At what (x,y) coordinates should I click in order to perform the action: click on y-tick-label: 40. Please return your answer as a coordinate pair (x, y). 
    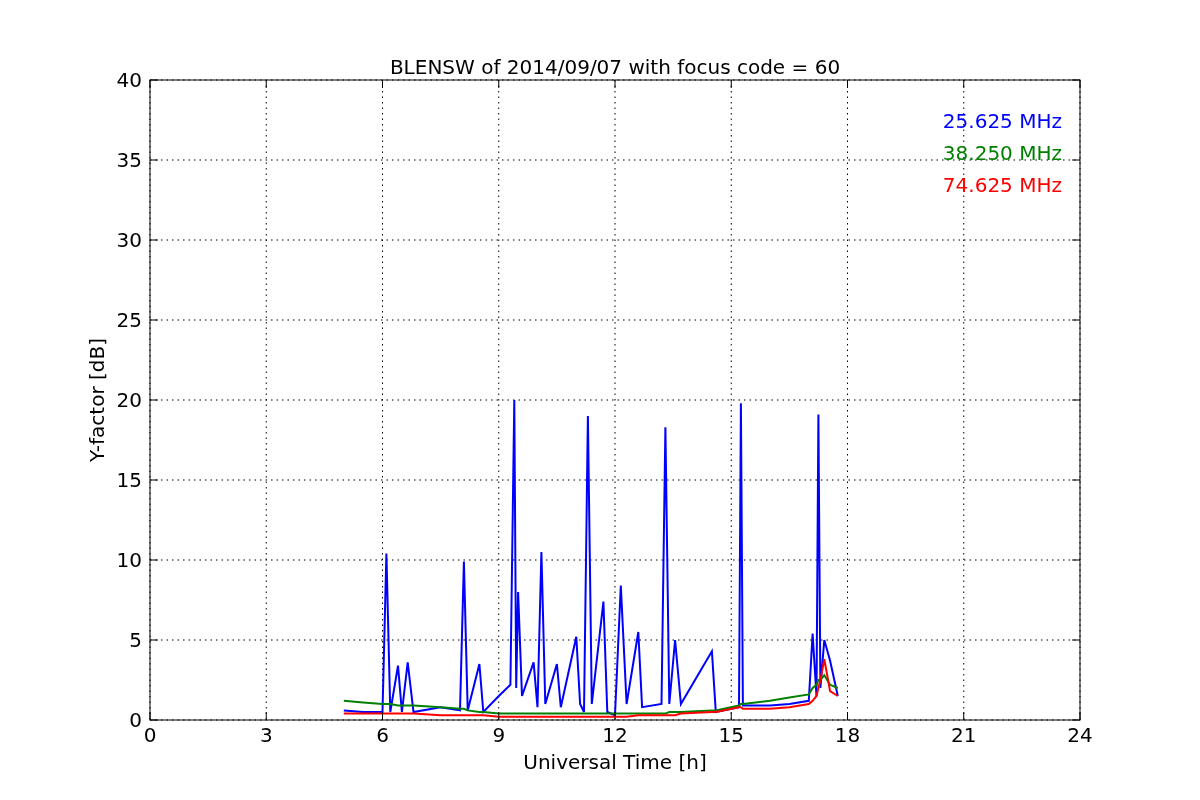
    Looking at the image, I should click on (129, 80).